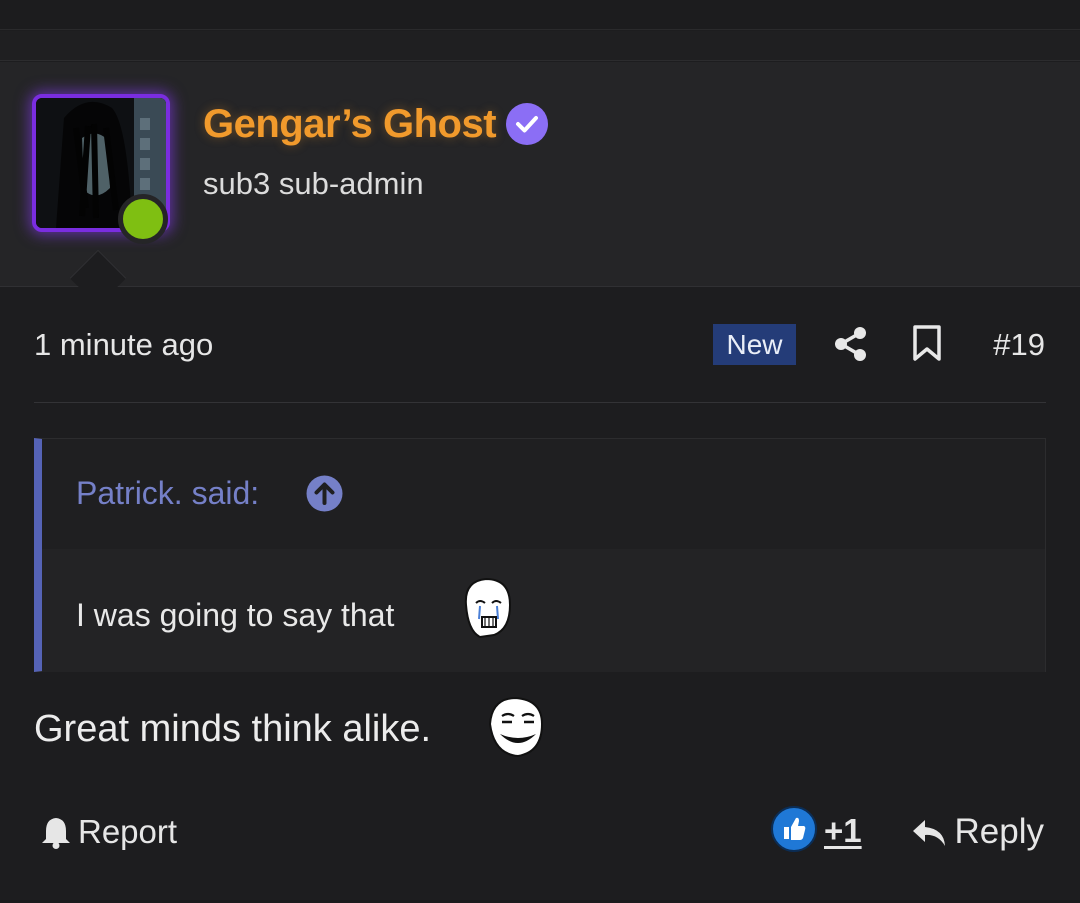 The height and width of the screenshot is (903, 1080). Describe the element at coordinates (123, 345) in the screenshot. I see `post-timestamp: 1 minute ago` at that location.